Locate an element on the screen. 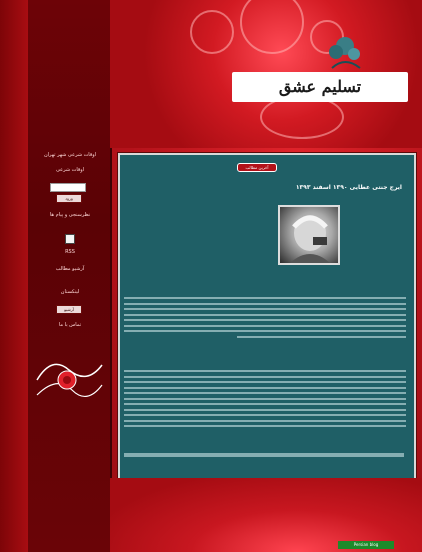 The image size is (422, 552). author-portrait is located at coordinates (309, 235).